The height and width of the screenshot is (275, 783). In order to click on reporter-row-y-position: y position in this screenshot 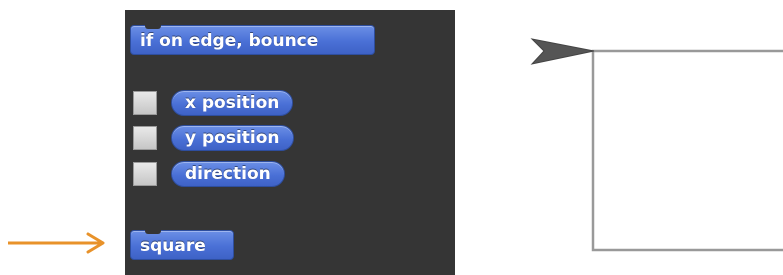, I will do `click(213, 138)`.